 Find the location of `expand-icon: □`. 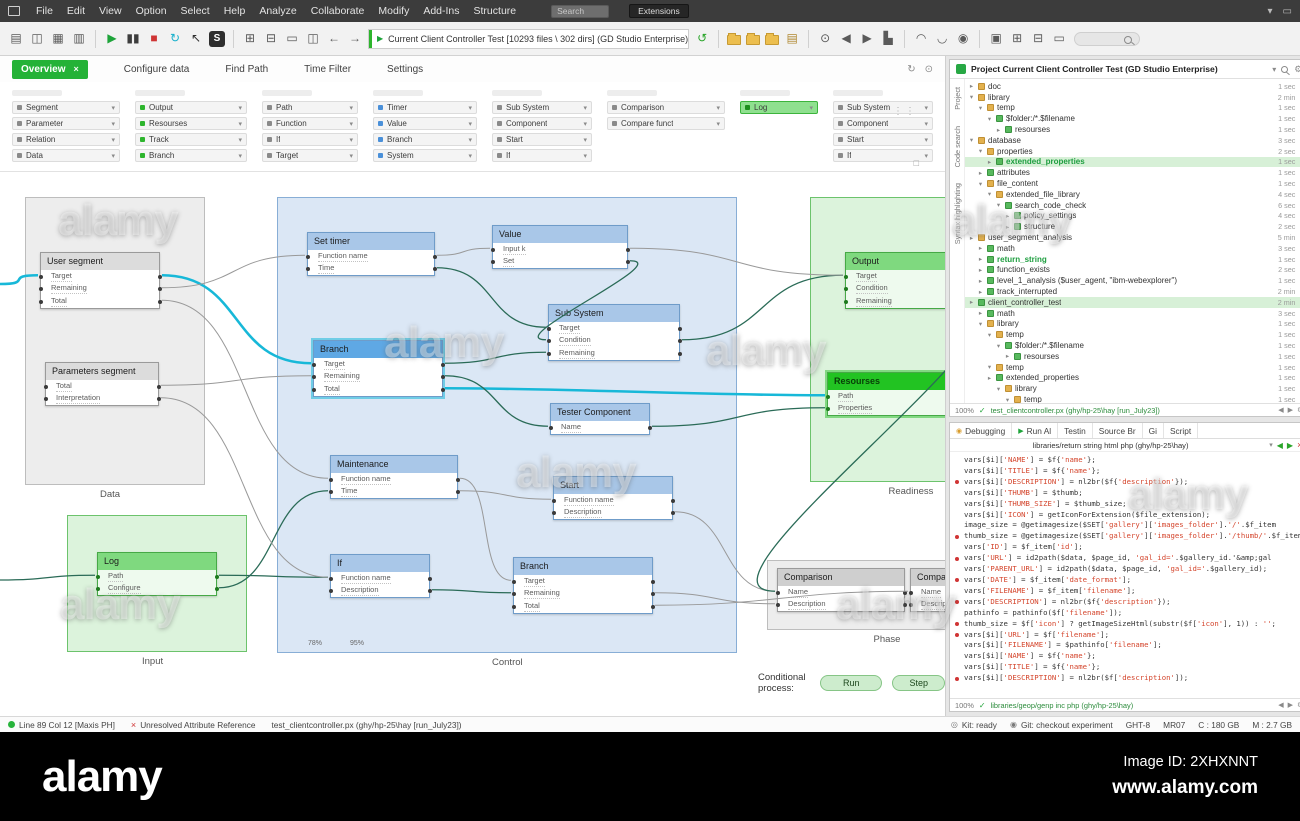

expand-icon: □ is located at coordinates (916, 163).